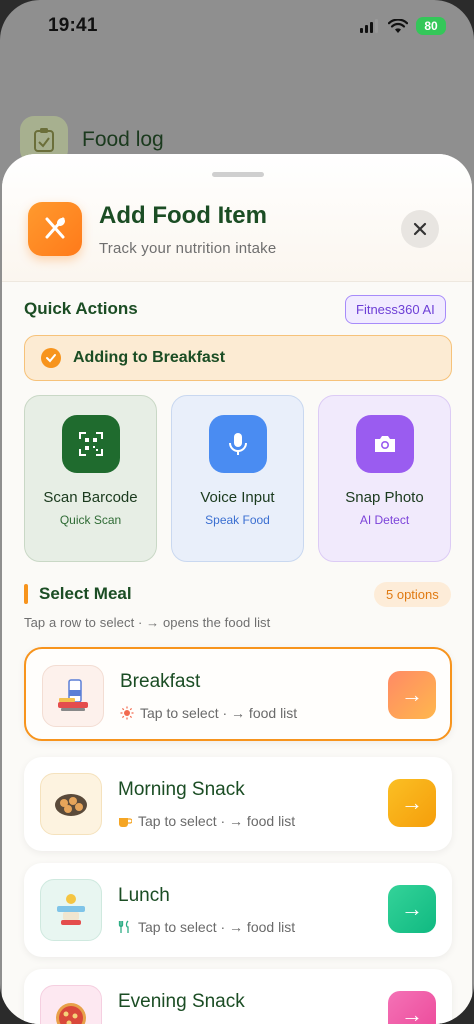  I want to click on ai-badge: Fitness360 AI, so click(395, 309).